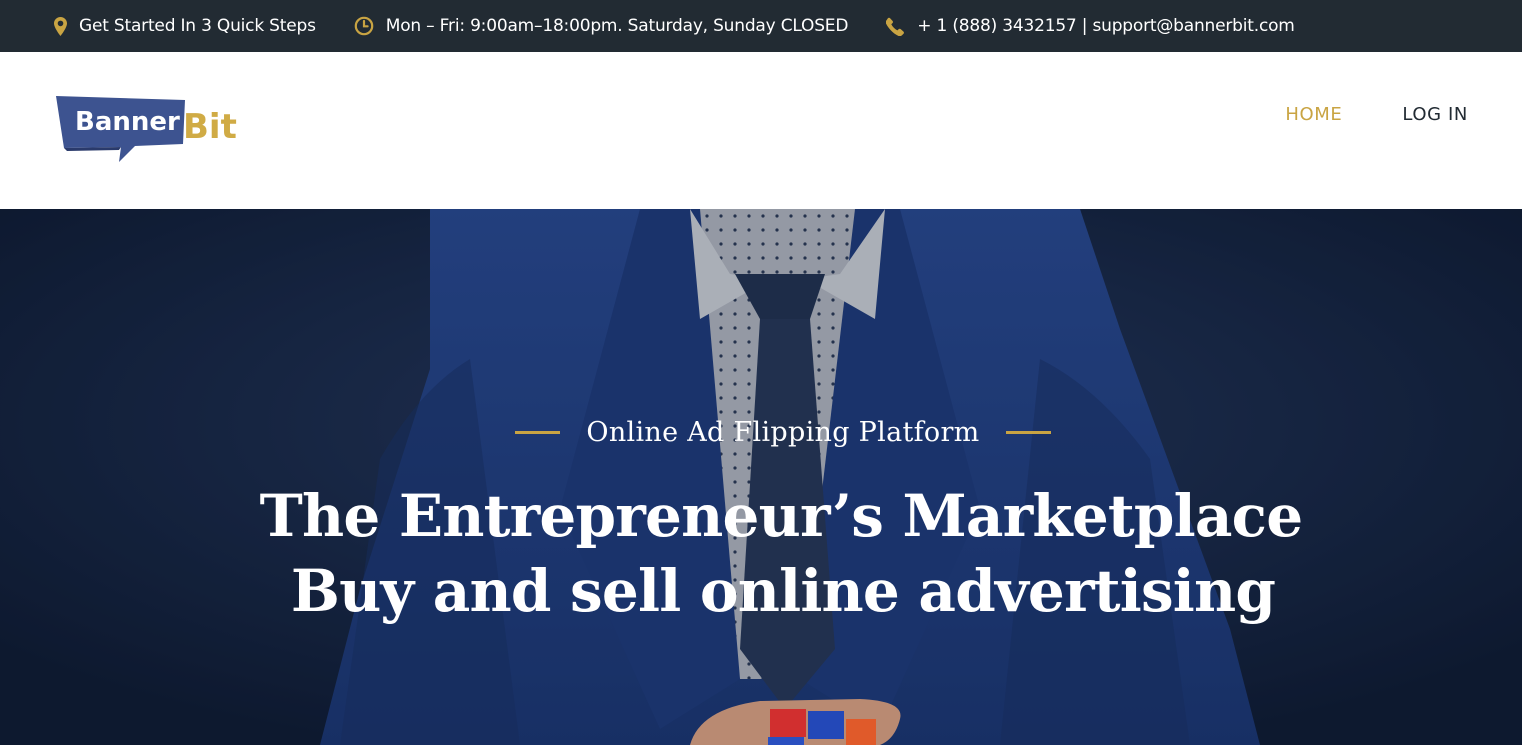 The height and width of the screenshot is (745, 1522). I want to click on hero-eyebrow-text: Online Ad Flipping Platform, so click(783, 432).